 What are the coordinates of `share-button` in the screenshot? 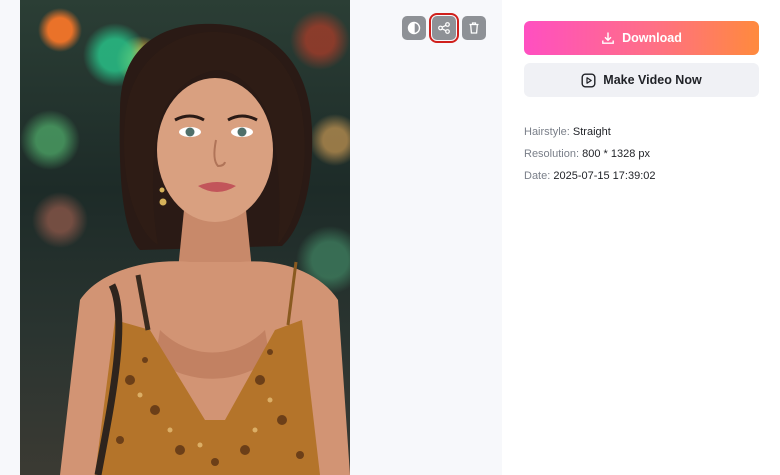 It's located at (444, 28).